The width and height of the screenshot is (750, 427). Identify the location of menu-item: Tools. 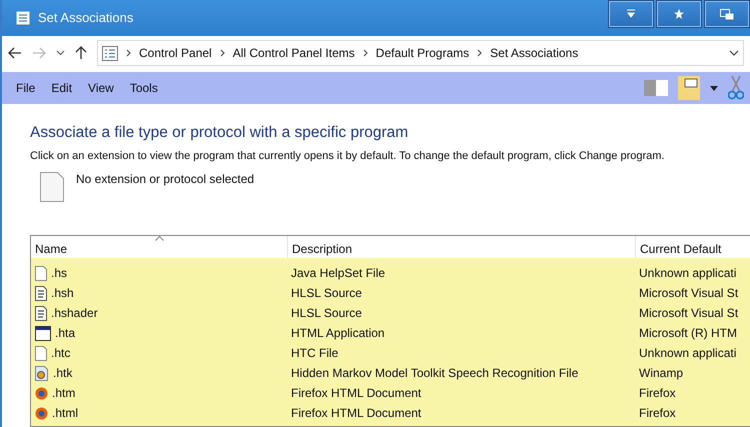
(144, 88).